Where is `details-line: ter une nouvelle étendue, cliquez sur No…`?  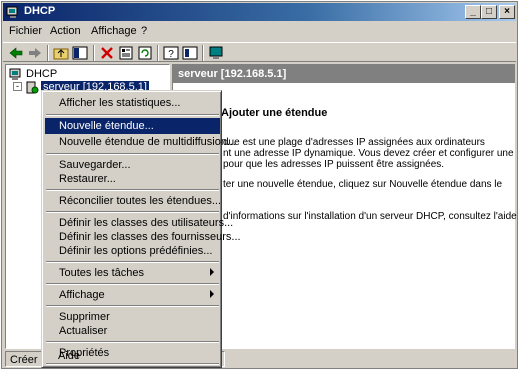
details-line: ter une nouvelle étendue, cliquez sur No… is located at coordinates (363, 184).